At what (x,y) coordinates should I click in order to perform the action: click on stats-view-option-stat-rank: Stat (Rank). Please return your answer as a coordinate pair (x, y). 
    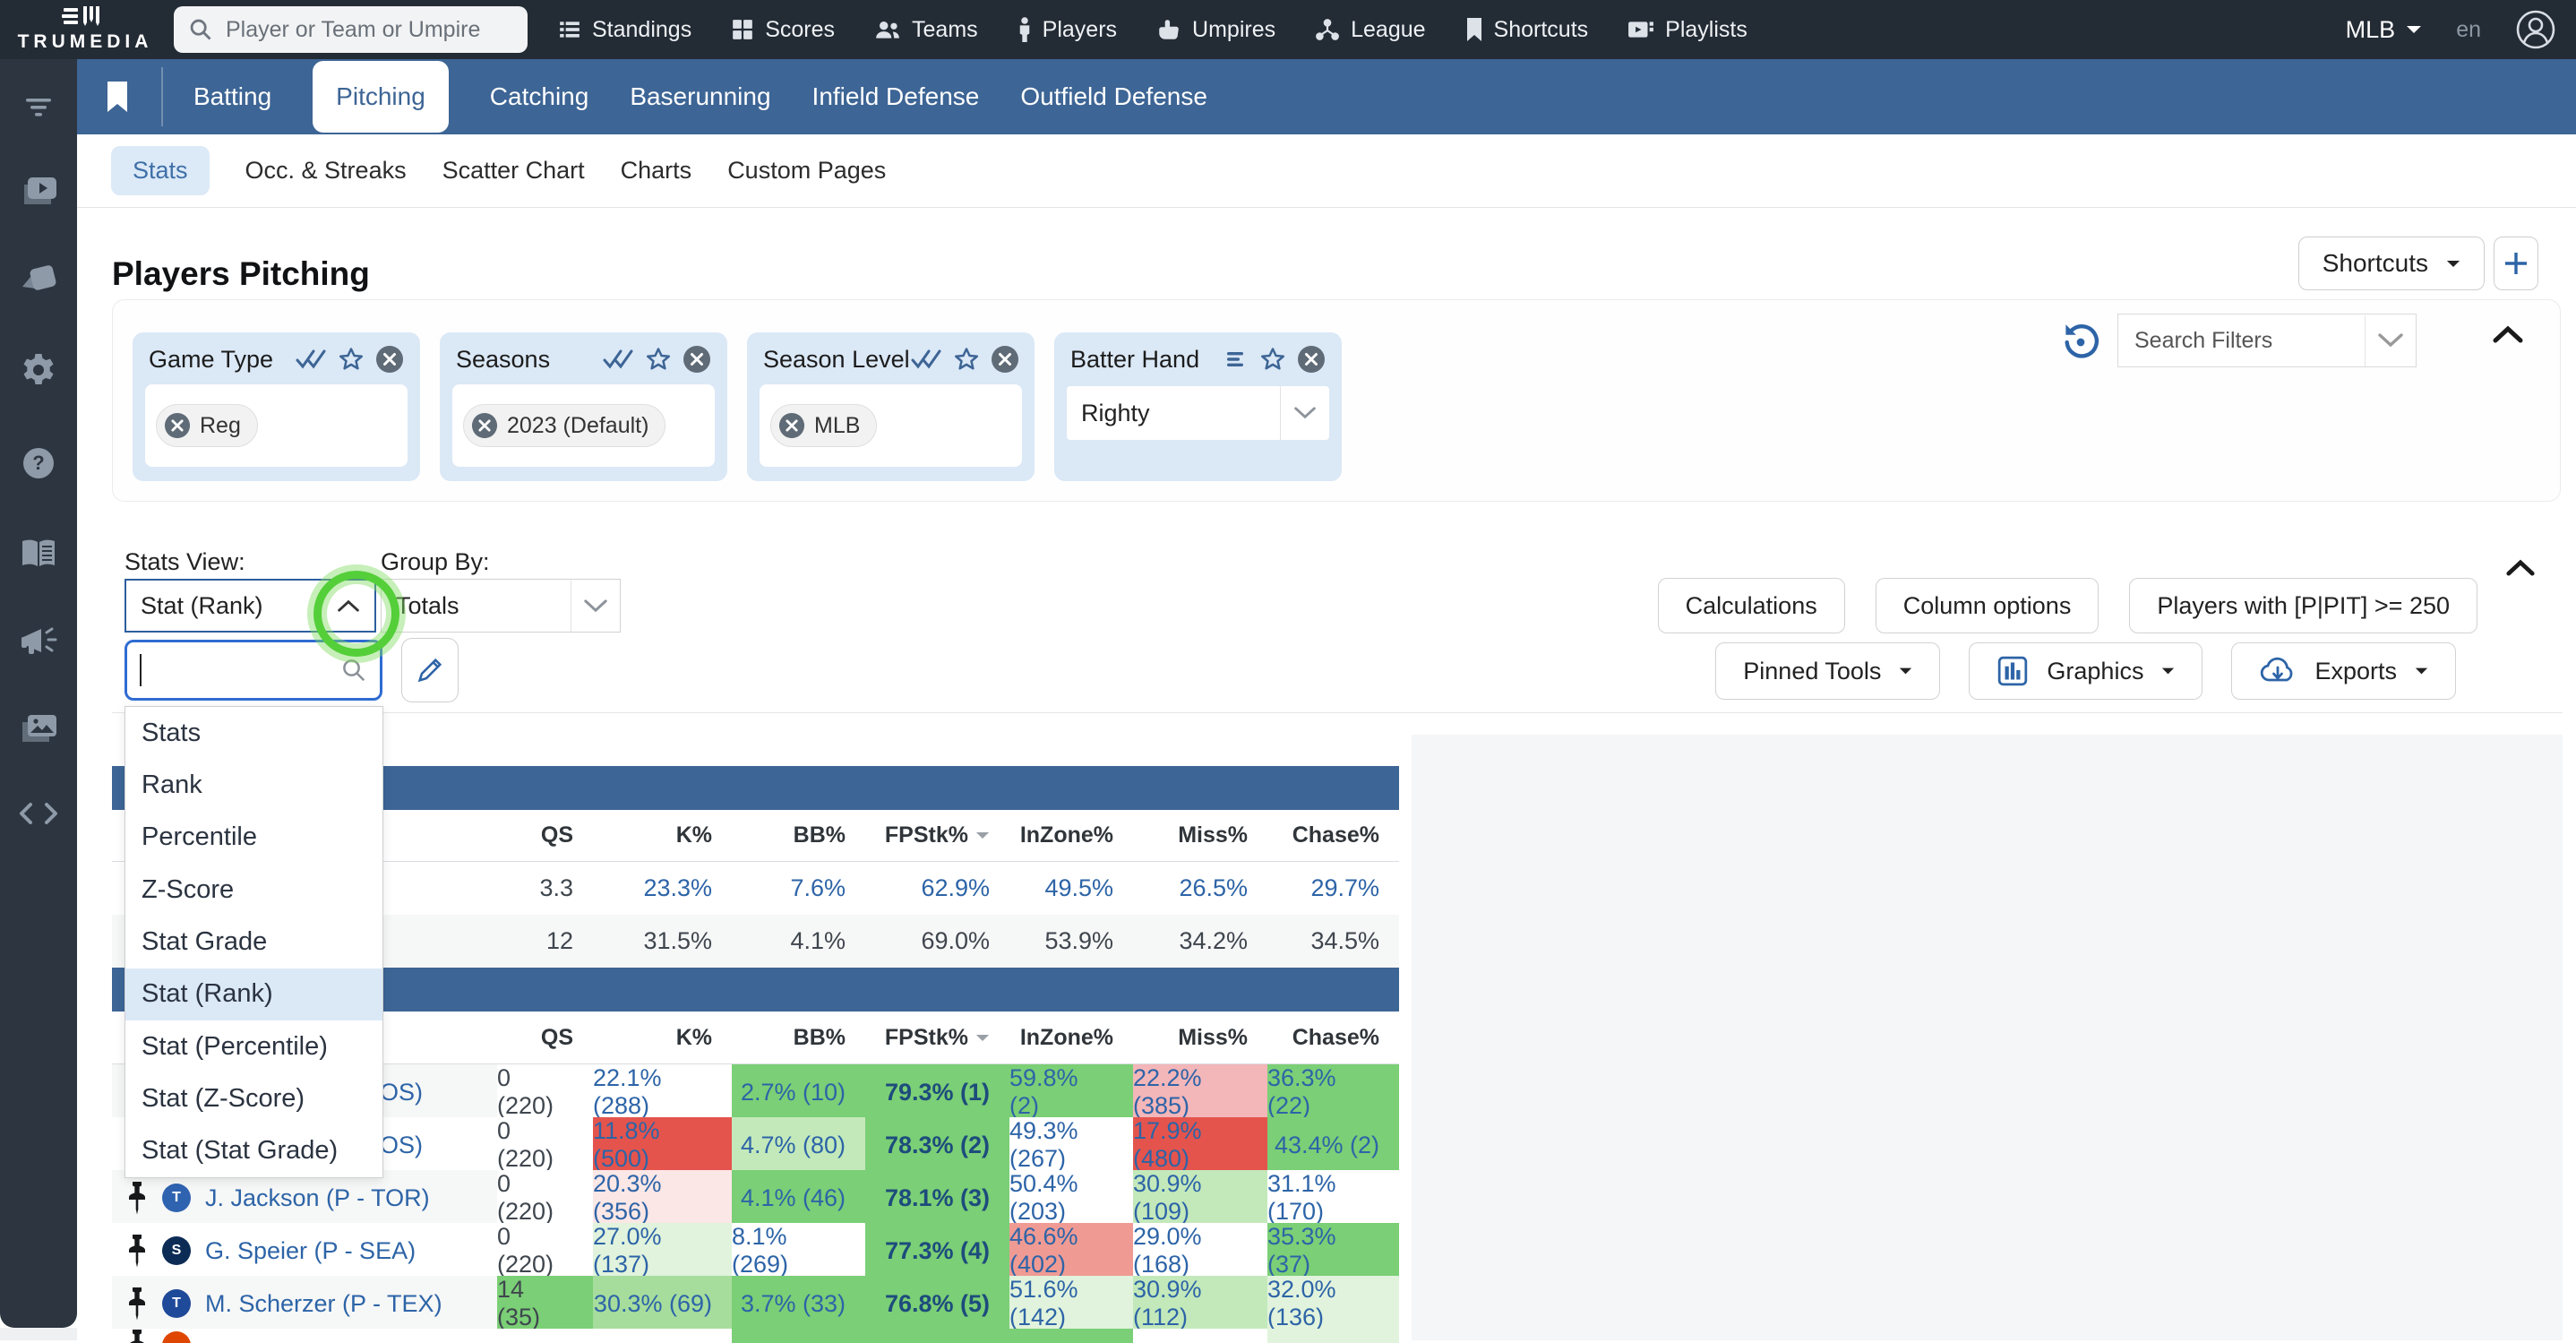
    Looking at the image, I should click on (253, 994).